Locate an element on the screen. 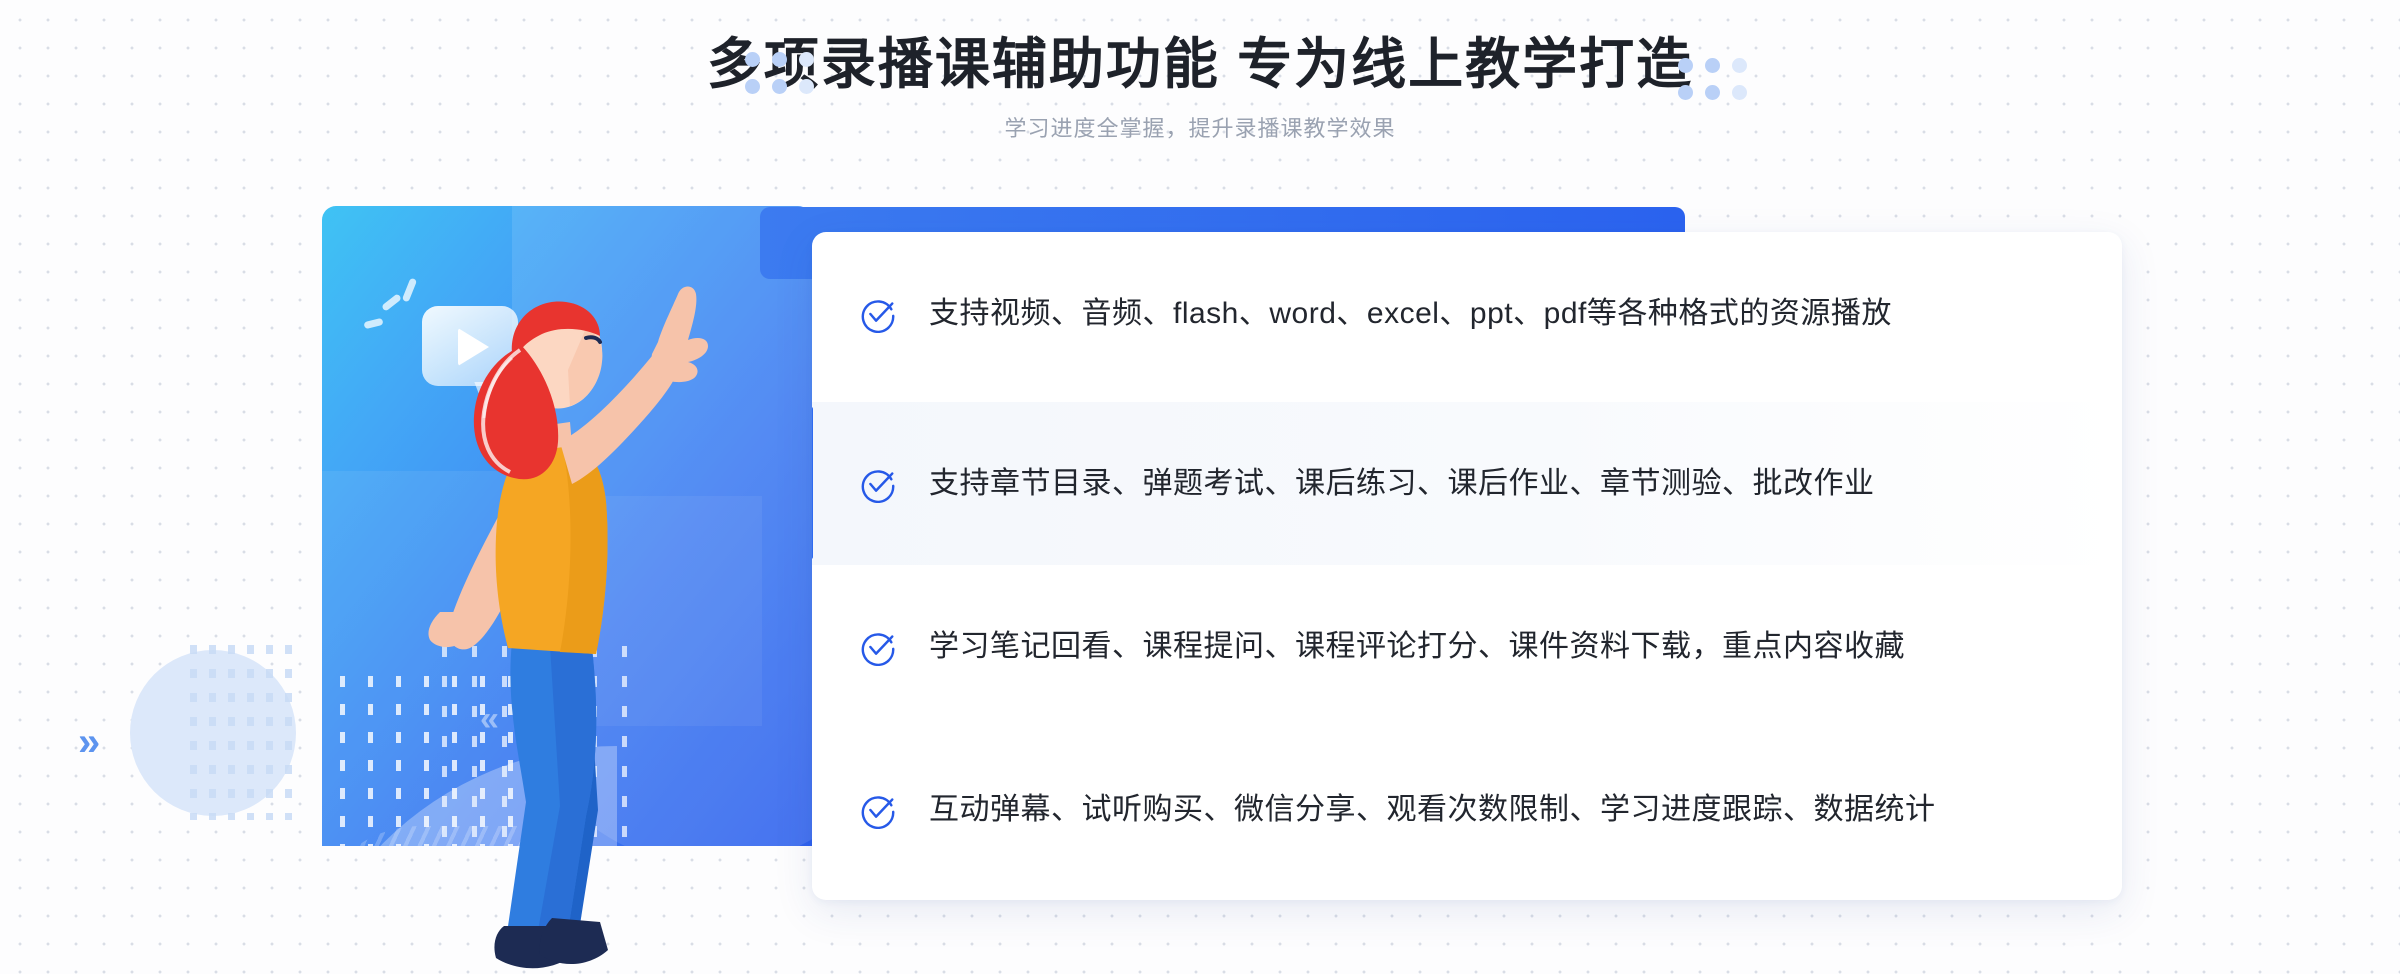  feature-label: 学习笔记回看、课程提问、课程评论打分、课件资料下载，重点内容收藏 is located at coordinates (1417, 646).